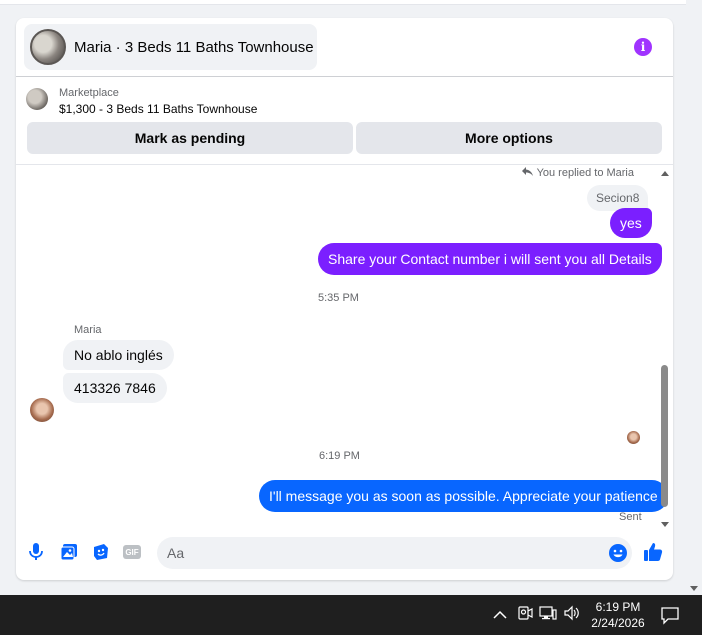 This screenshot has height=635, width=702. I want to click on listing-thumbnail, so click(37, 99).